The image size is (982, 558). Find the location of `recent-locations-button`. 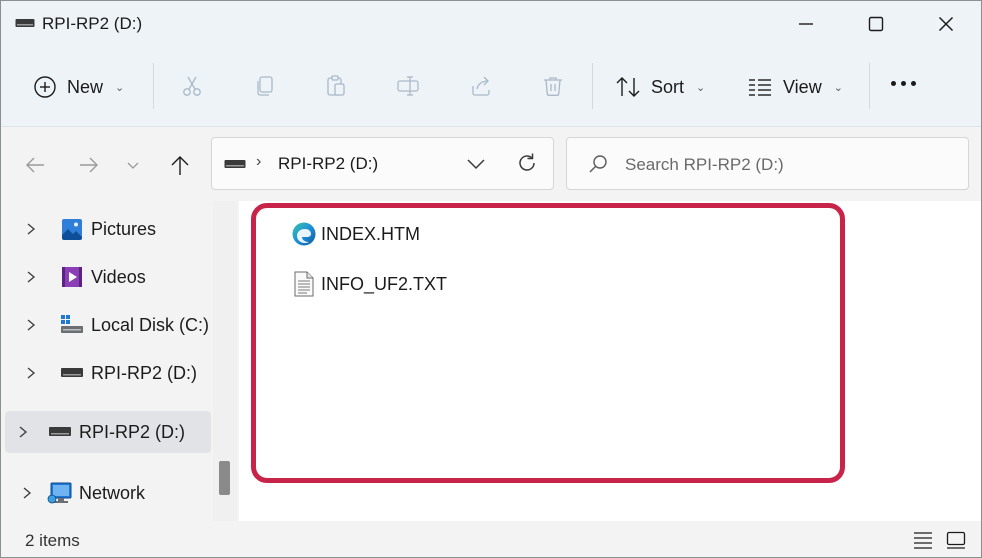

recent-locations-button is located at coordinates (133, 165).